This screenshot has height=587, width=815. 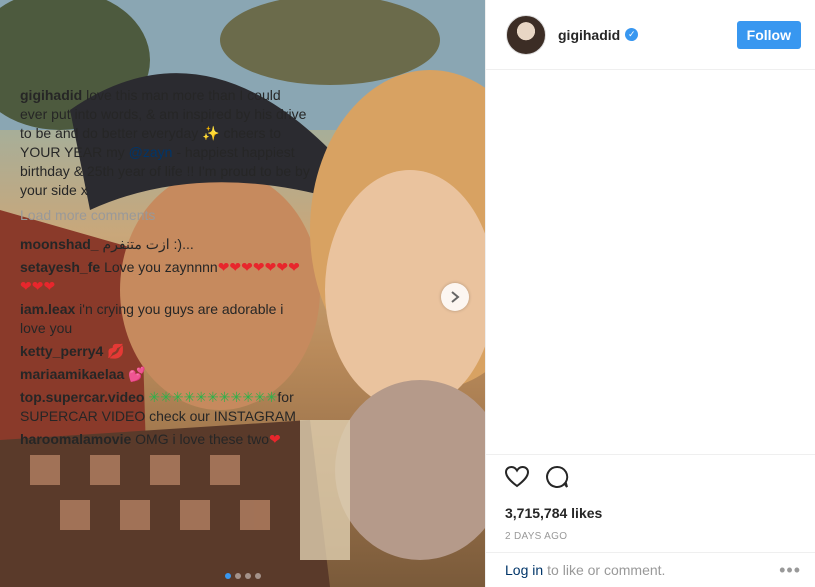 What do you see at coordinates (768, 34) in the screenshot?
I see `follow-button: Follow` at bounding box center [768, 34].